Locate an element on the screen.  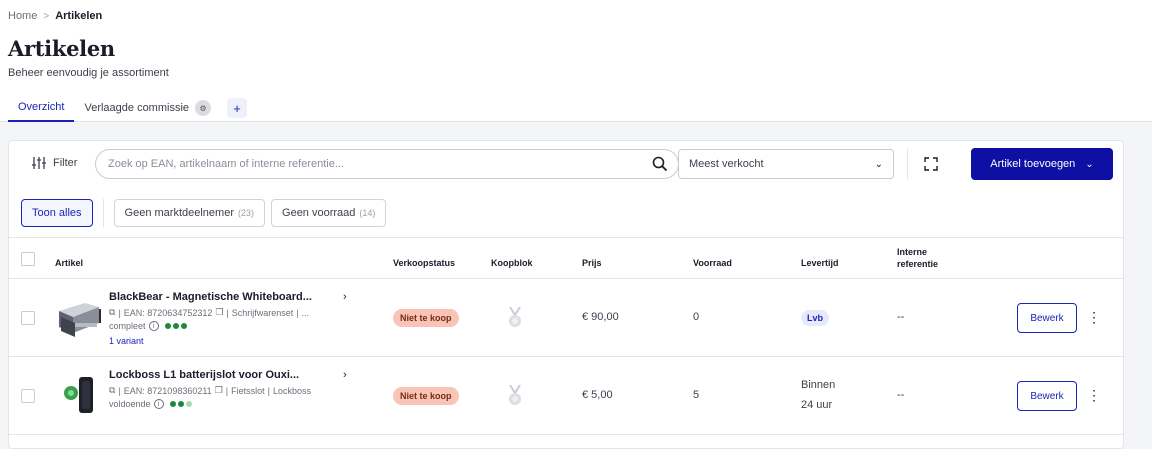
product-category: Fietsslot is located at coordinates (248, 390).